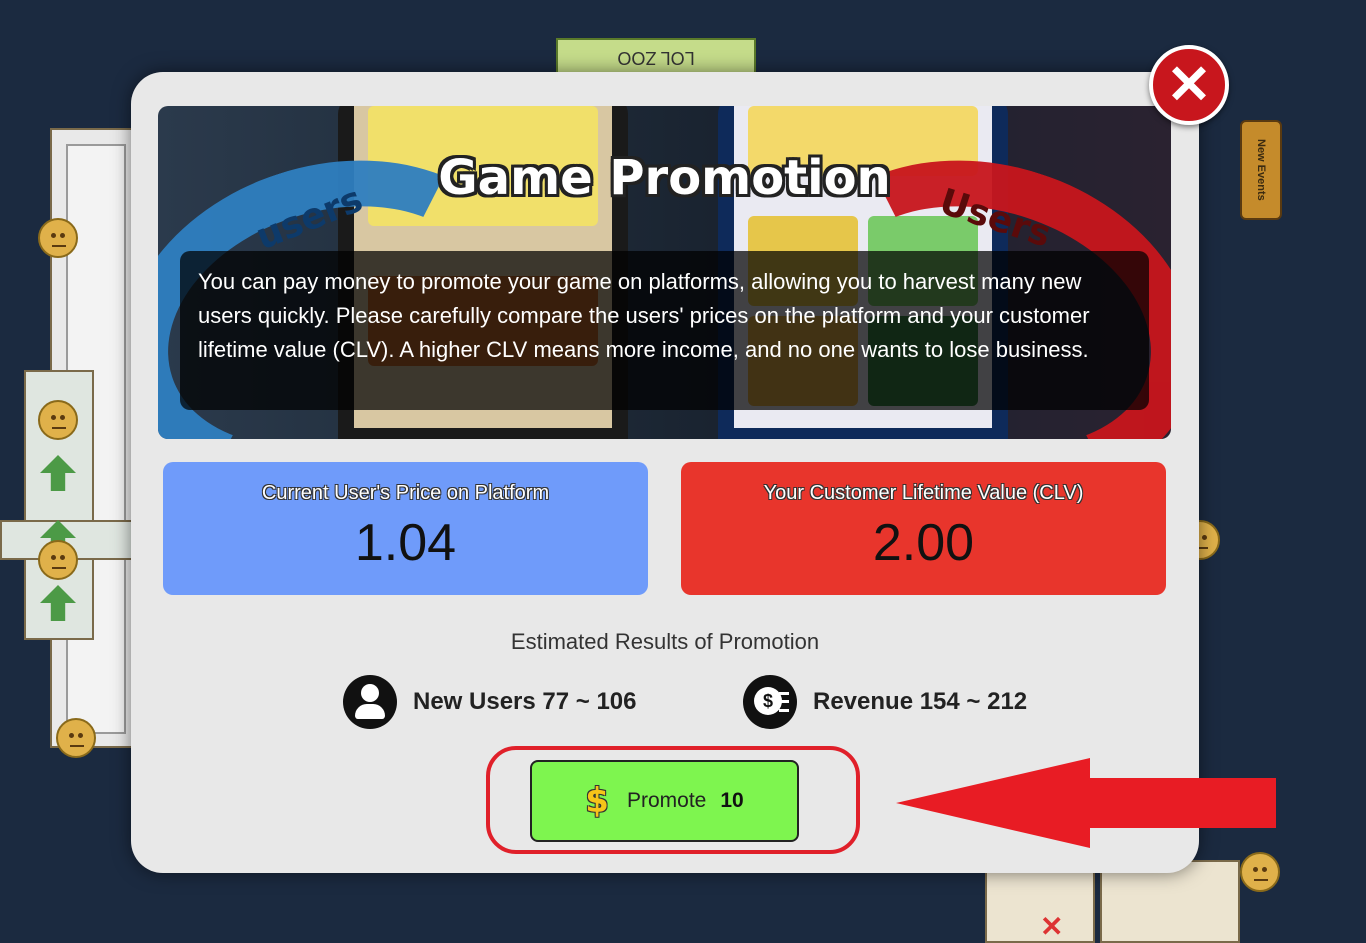 The width and height of the screenshot is (1366, 943). What do you see at coordinates (370, 702) in the screenshot?
I see `user-icon` at bounding box center [370, 702].